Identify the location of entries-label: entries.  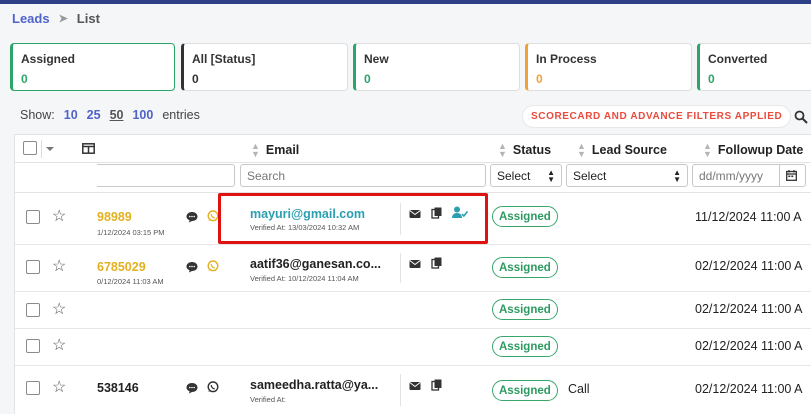
(181, 115).